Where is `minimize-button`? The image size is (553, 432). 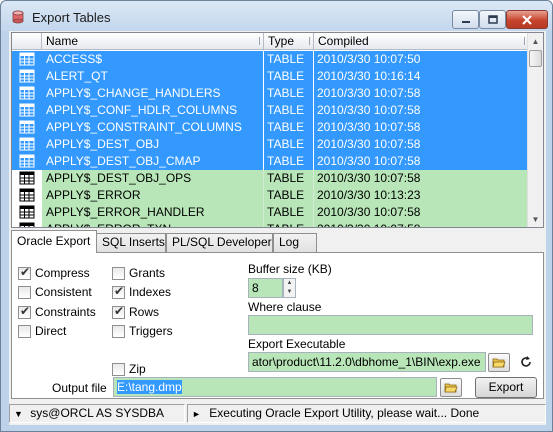
minimize-button is located at coordinates (465, 19).